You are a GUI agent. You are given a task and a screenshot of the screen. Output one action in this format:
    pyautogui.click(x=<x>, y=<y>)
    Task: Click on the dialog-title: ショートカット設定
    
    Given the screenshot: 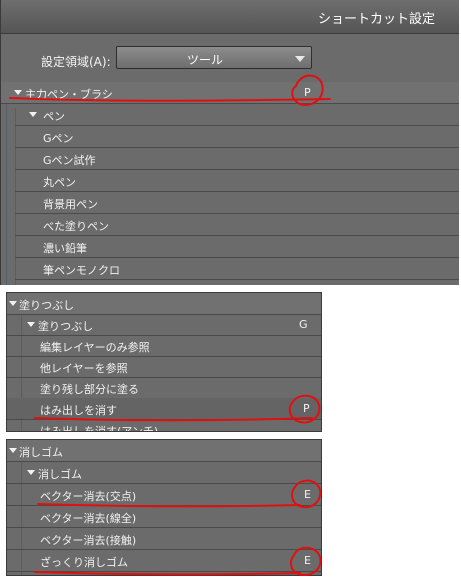 What is the action you would take?
    pyautogui.click(x=376, y=19)
    